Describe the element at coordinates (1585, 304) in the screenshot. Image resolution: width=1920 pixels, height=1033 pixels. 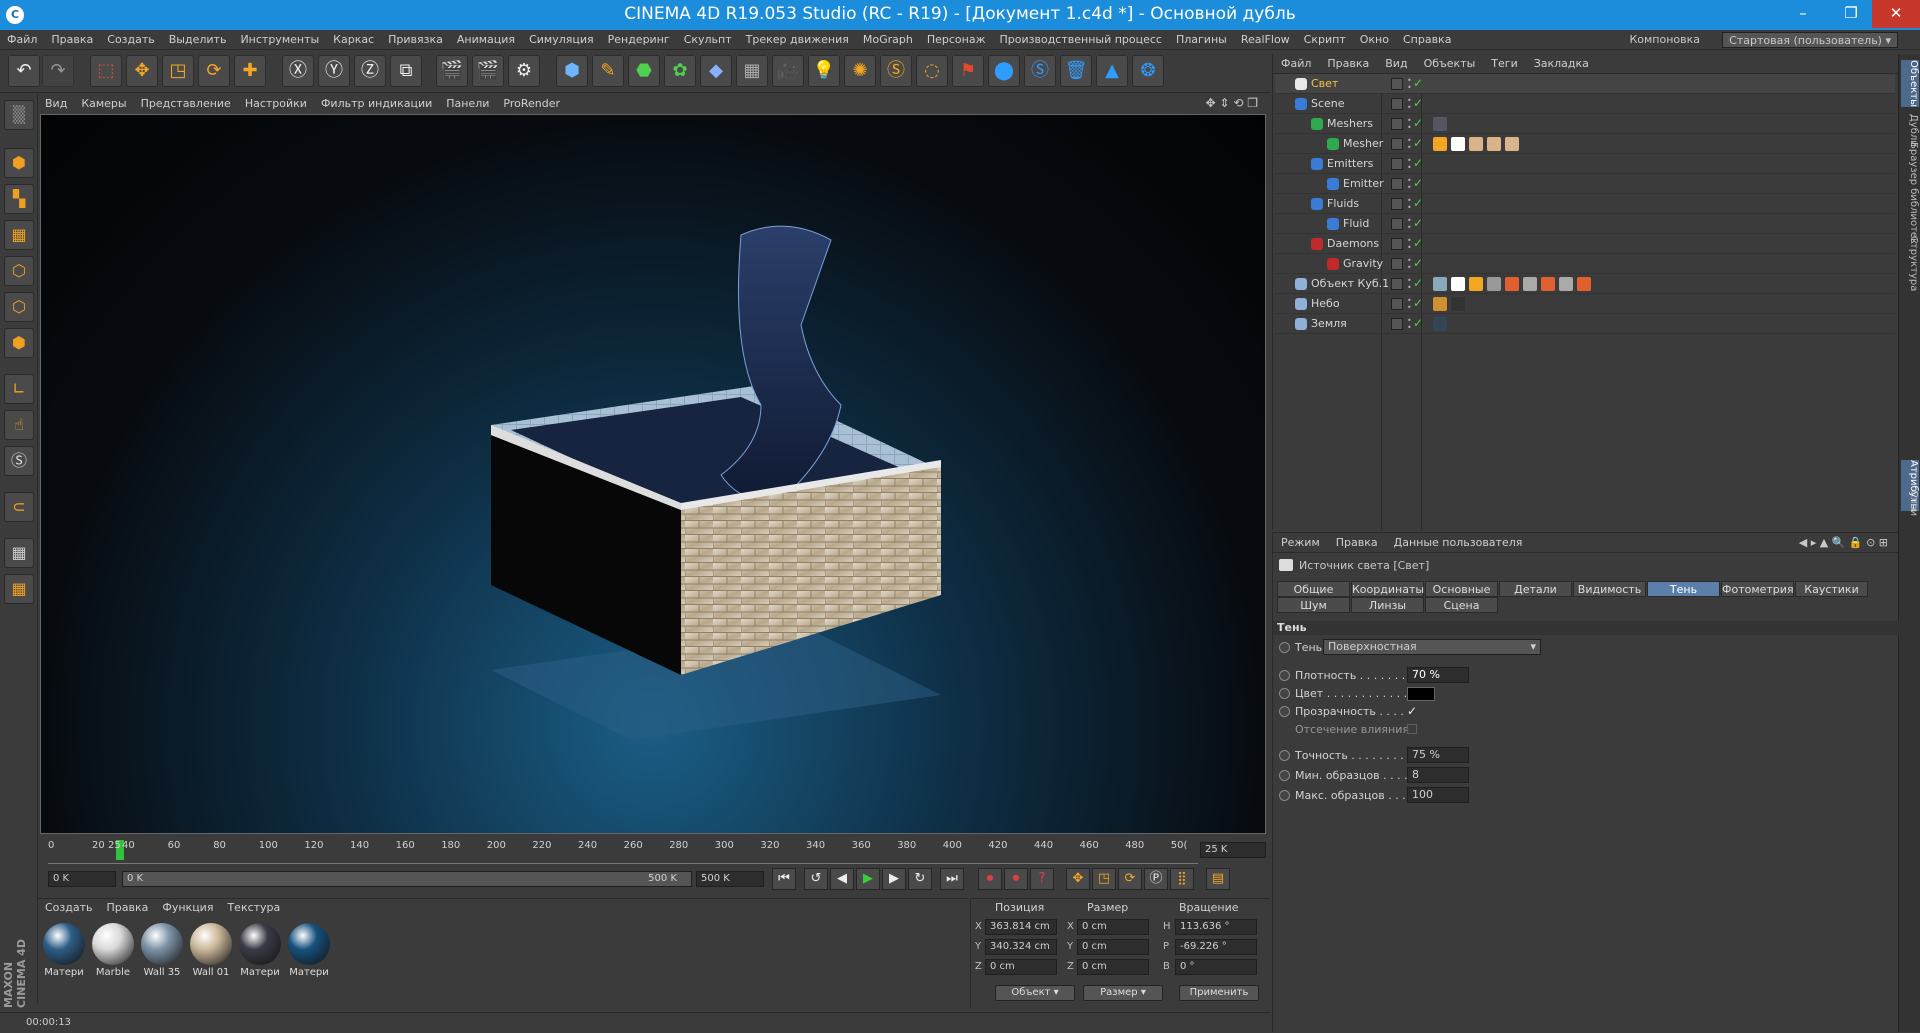
I see `object-row: Небо • • ✓` at that location.